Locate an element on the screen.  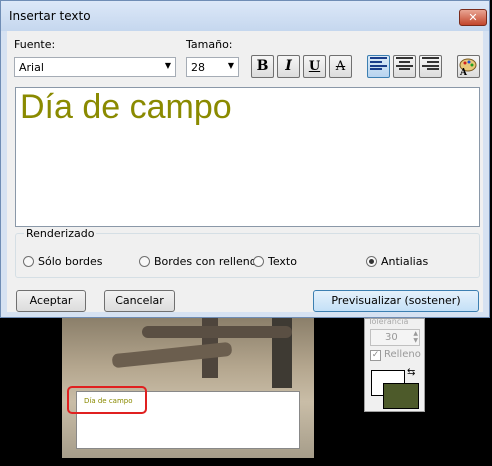
font-select-value: Arial is located at coordinates (31, 67).